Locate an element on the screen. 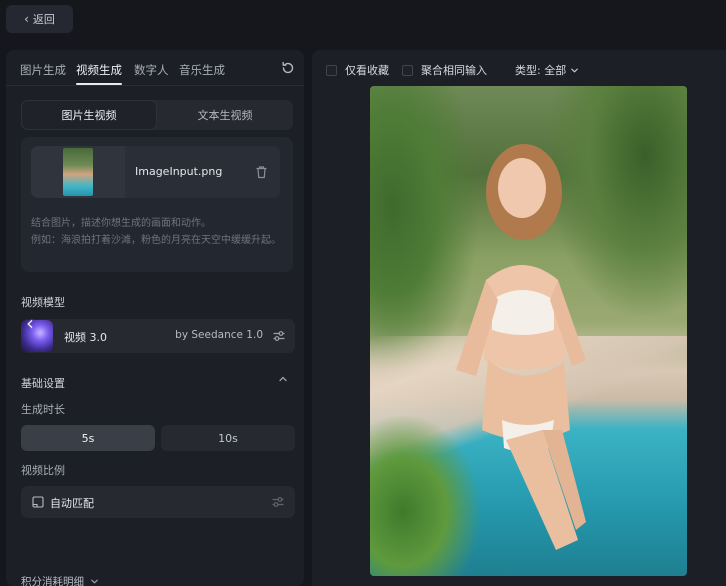 This screenshot has width=726, height=586. tab-image-generation: 图片生成 is located at coordinates (43, 70).